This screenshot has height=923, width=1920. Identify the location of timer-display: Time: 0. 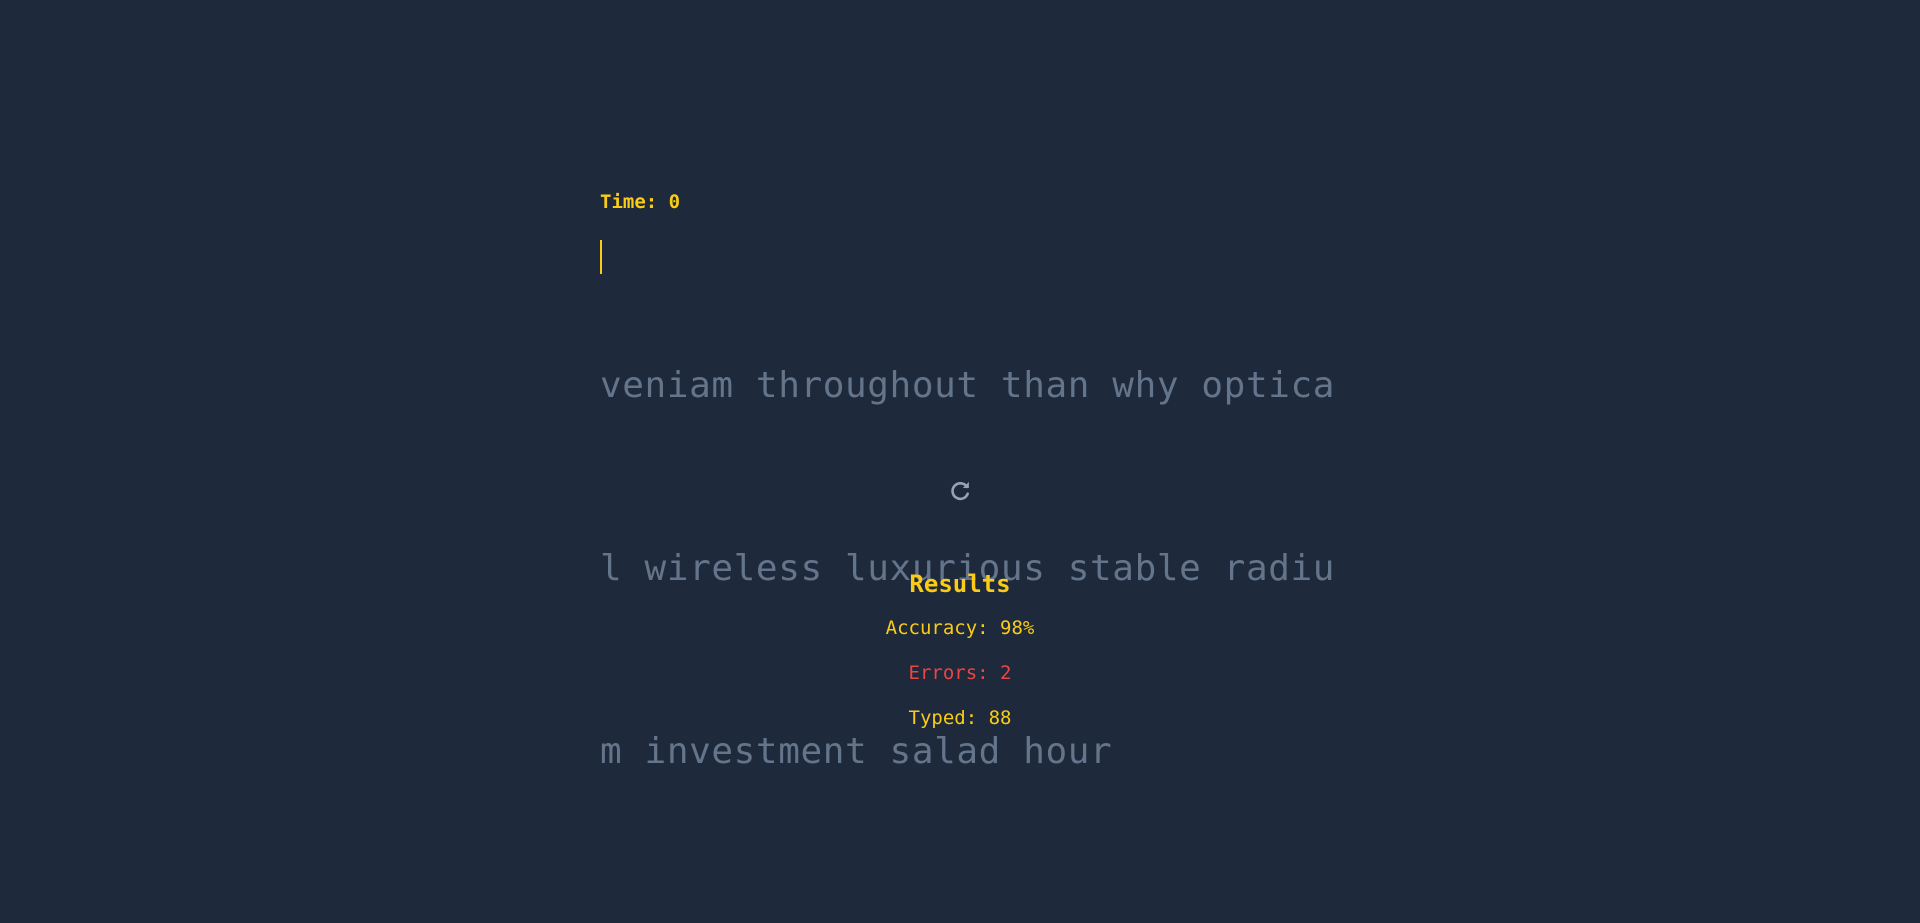
(640, 202).